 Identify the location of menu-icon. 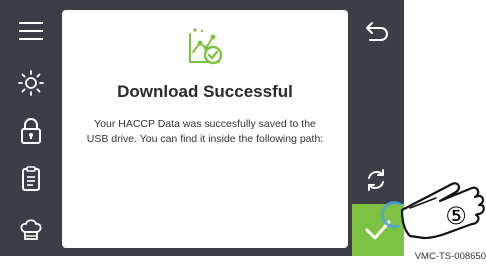
(31, 31).